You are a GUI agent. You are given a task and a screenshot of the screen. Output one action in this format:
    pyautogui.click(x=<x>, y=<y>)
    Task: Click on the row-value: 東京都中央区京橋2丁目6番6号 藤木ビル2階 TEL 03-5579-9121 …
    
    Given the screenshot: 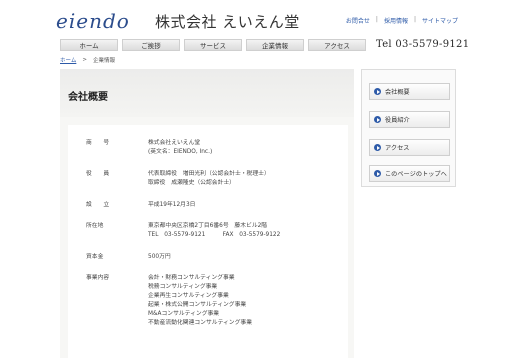 What is the action you would take?
    pyautogui.click(x=245, y=231)
    